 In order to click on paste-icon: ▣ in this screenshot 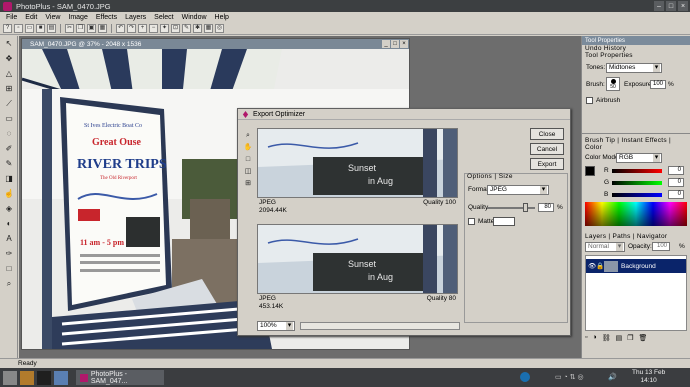, I will do `click(91, 28)`.